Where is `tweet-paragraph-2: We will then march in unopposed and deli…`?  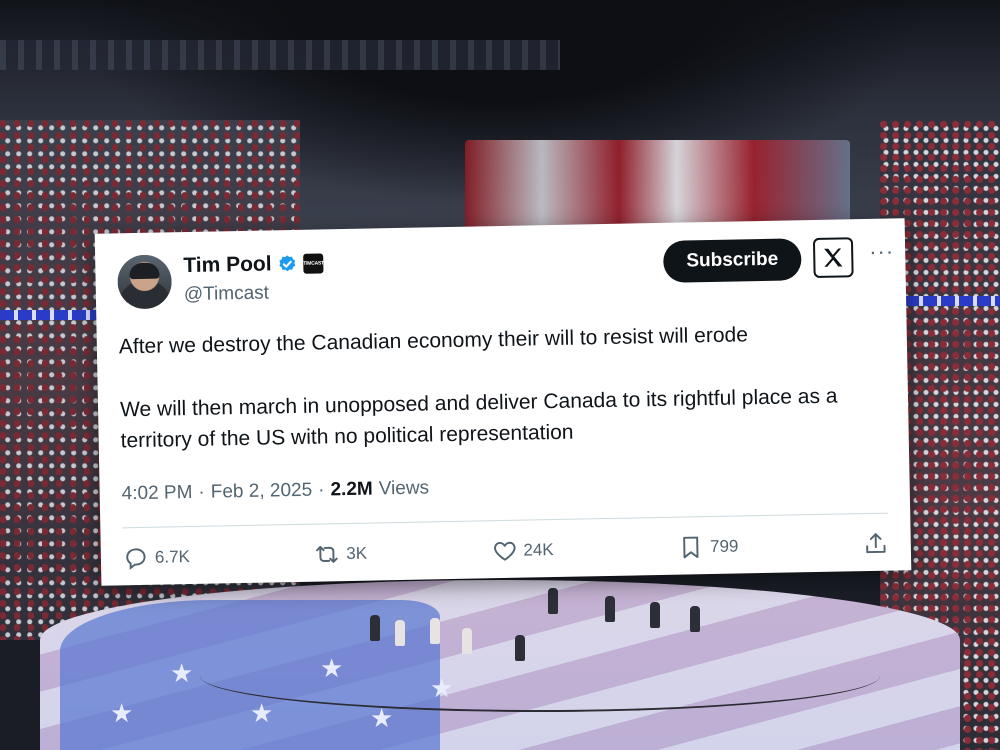
tweet-paragraph-2: We will then march in unopposed and deli… is located at coordinates (478, 418).